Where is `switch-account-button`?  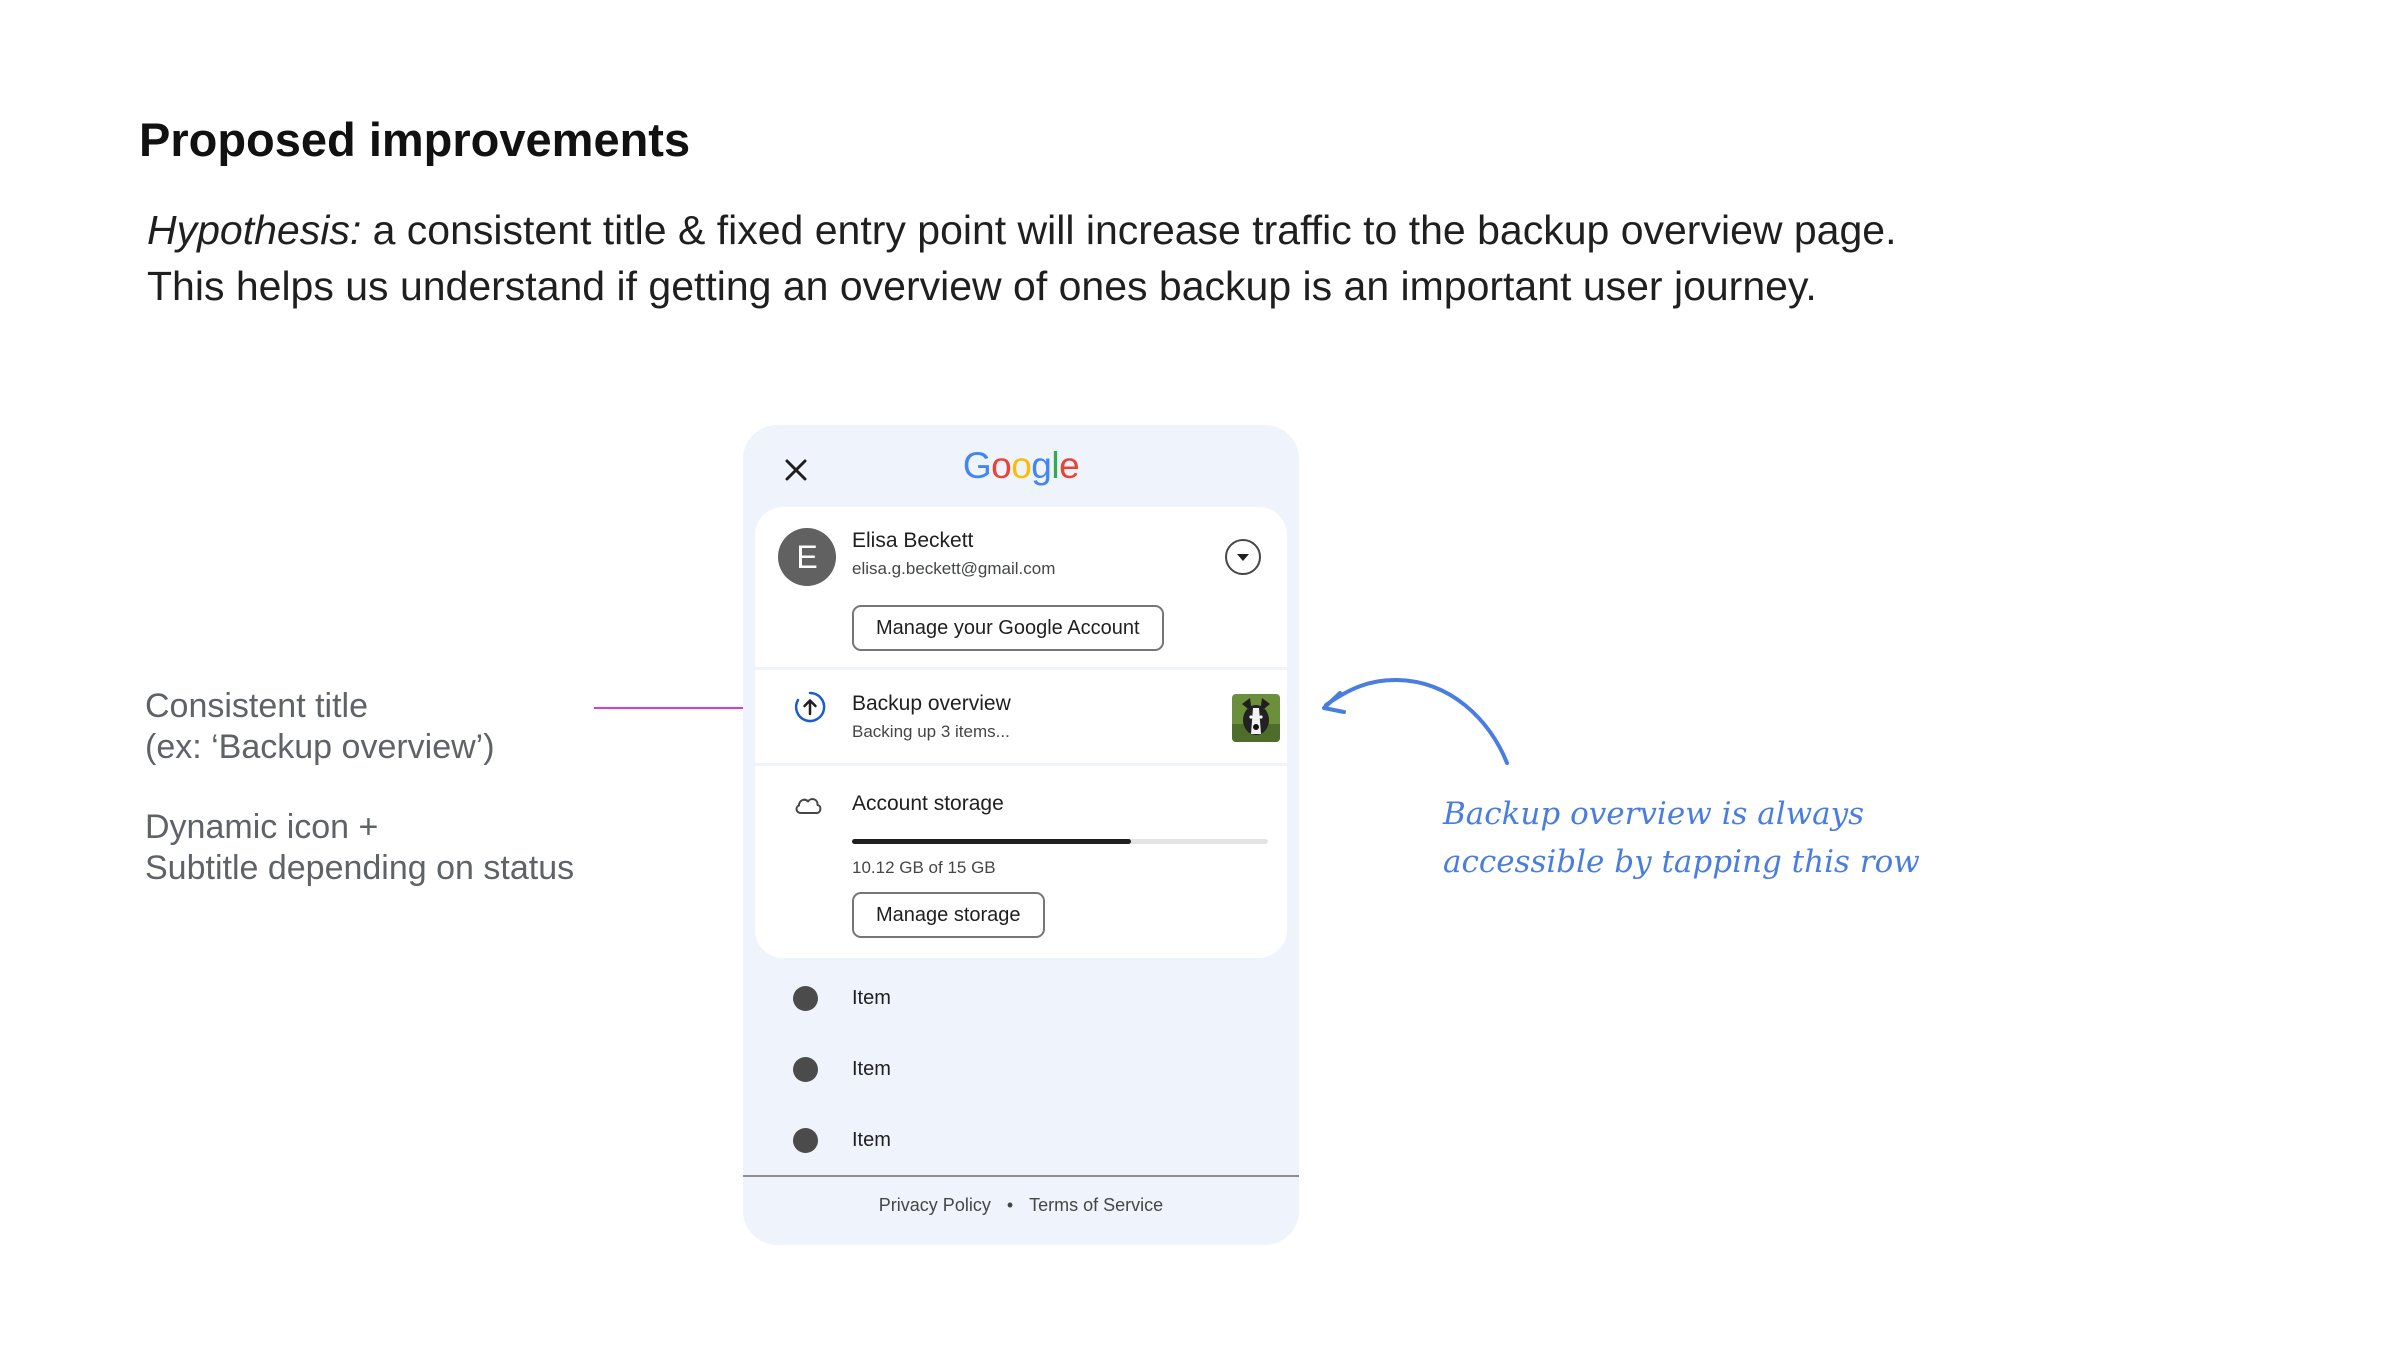 switch-account-button is located at coordinates (1243, 557).